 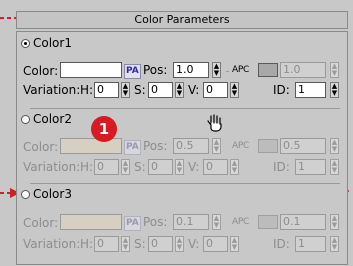 I want to click on color3-v-spinner: ▲ ▼, so click(x=234, y=244).